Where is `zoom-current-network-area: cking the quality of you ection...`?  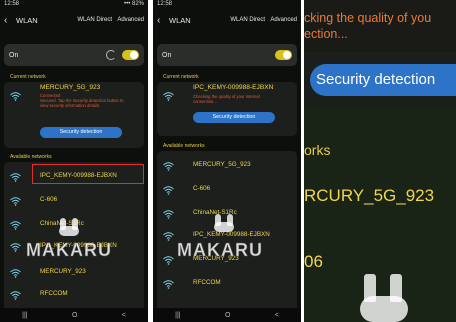
zoom-current-network-area: cking the quality of you ection... is located at coordinates (380, 26).